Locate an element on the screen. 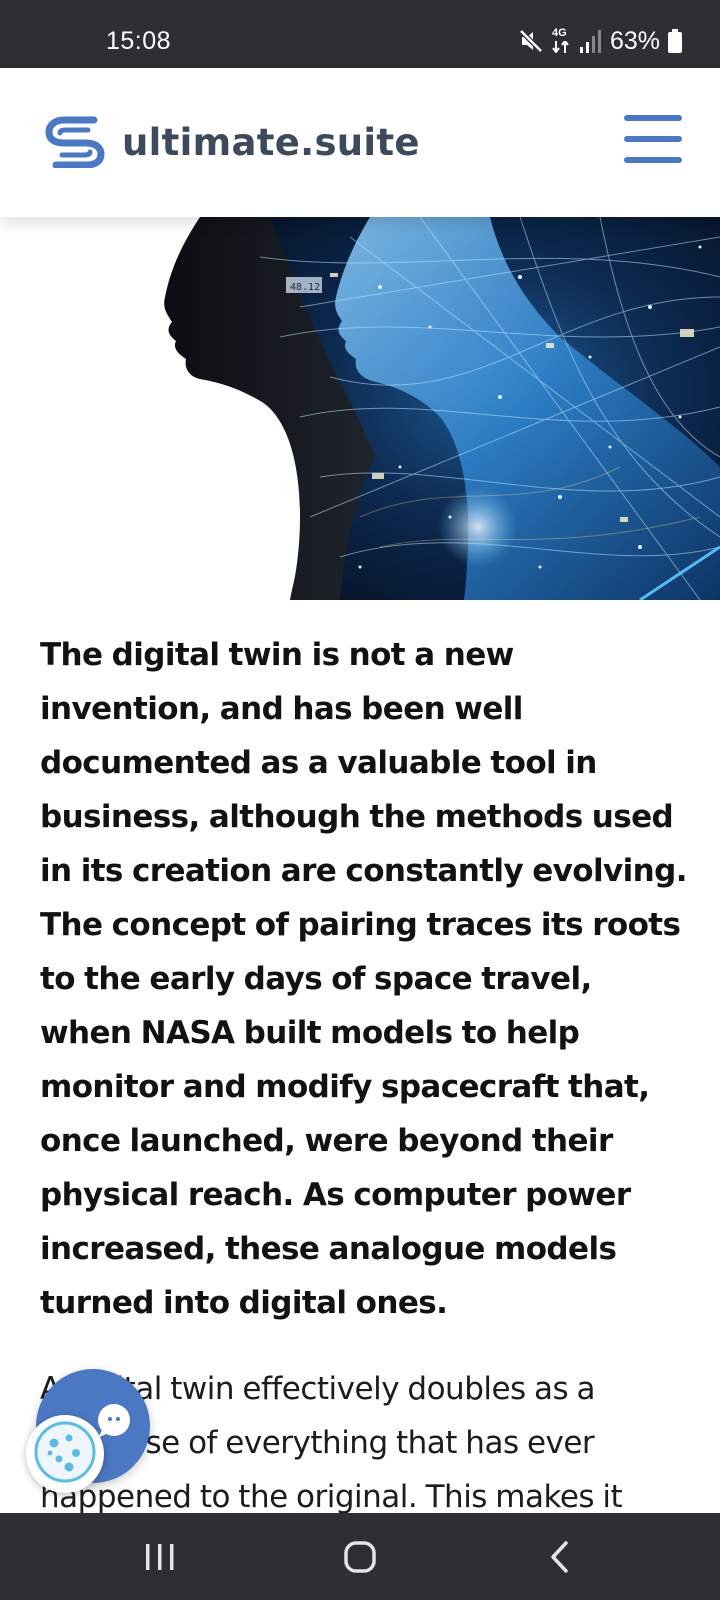  status-bar: 15:08 4G 63% is located at coordinates (360, 34).